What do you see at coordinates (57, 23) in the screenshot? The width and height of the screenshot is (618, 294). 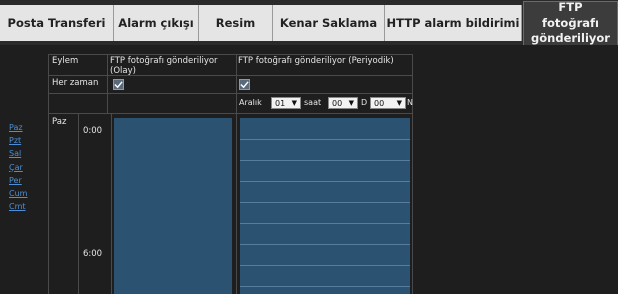 I see `tab-mail-transfer: Posta Transferi` at bounding box center [57, 23].